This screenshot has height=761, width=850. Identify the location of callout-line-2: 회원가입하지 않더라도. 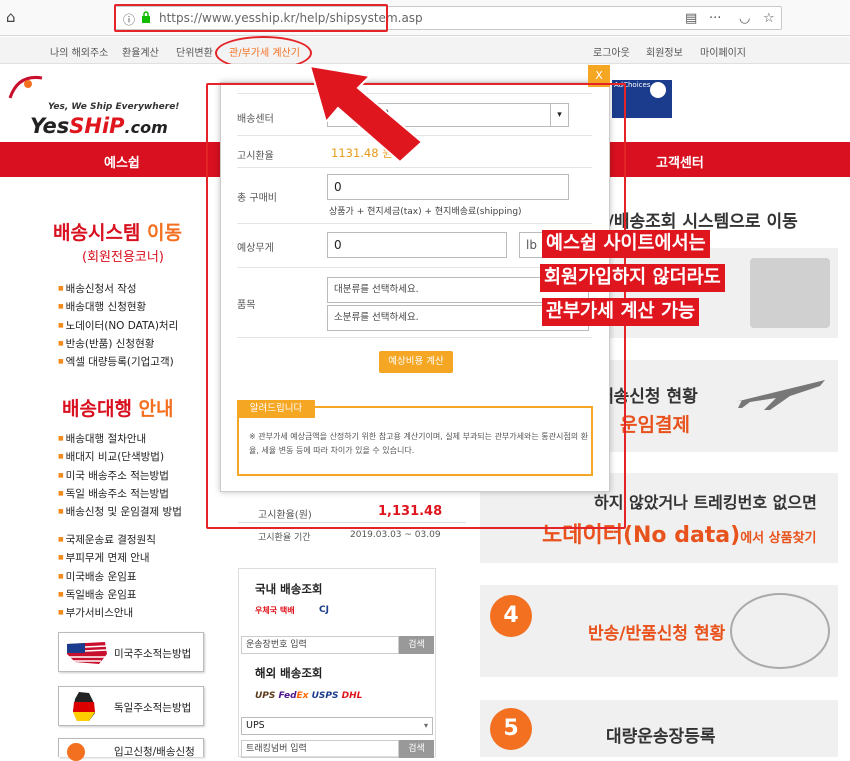
(632, 278).